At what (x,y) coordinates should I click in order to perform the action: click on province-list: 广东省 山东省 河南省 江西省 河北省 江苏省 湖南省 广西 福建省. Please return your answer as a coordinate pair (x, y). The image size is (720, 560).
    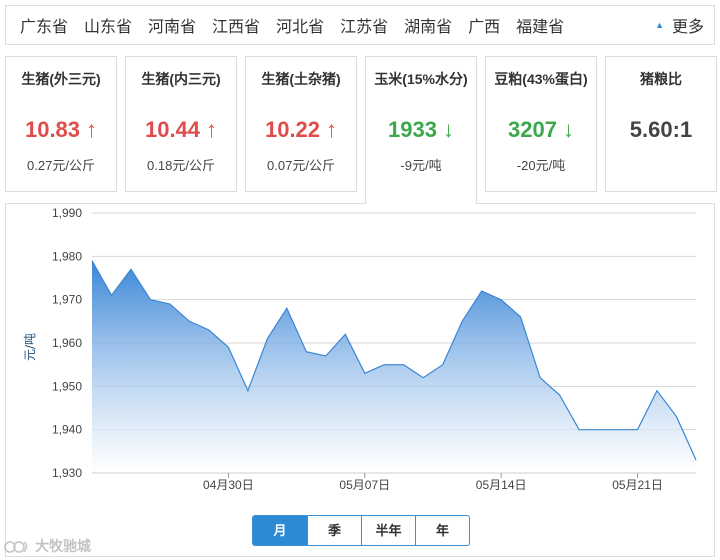
    Looking at the image, I should click on (300, 25).